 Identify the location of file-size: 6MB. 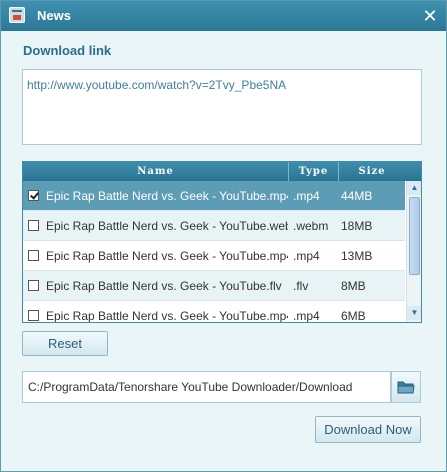
(353, 316).